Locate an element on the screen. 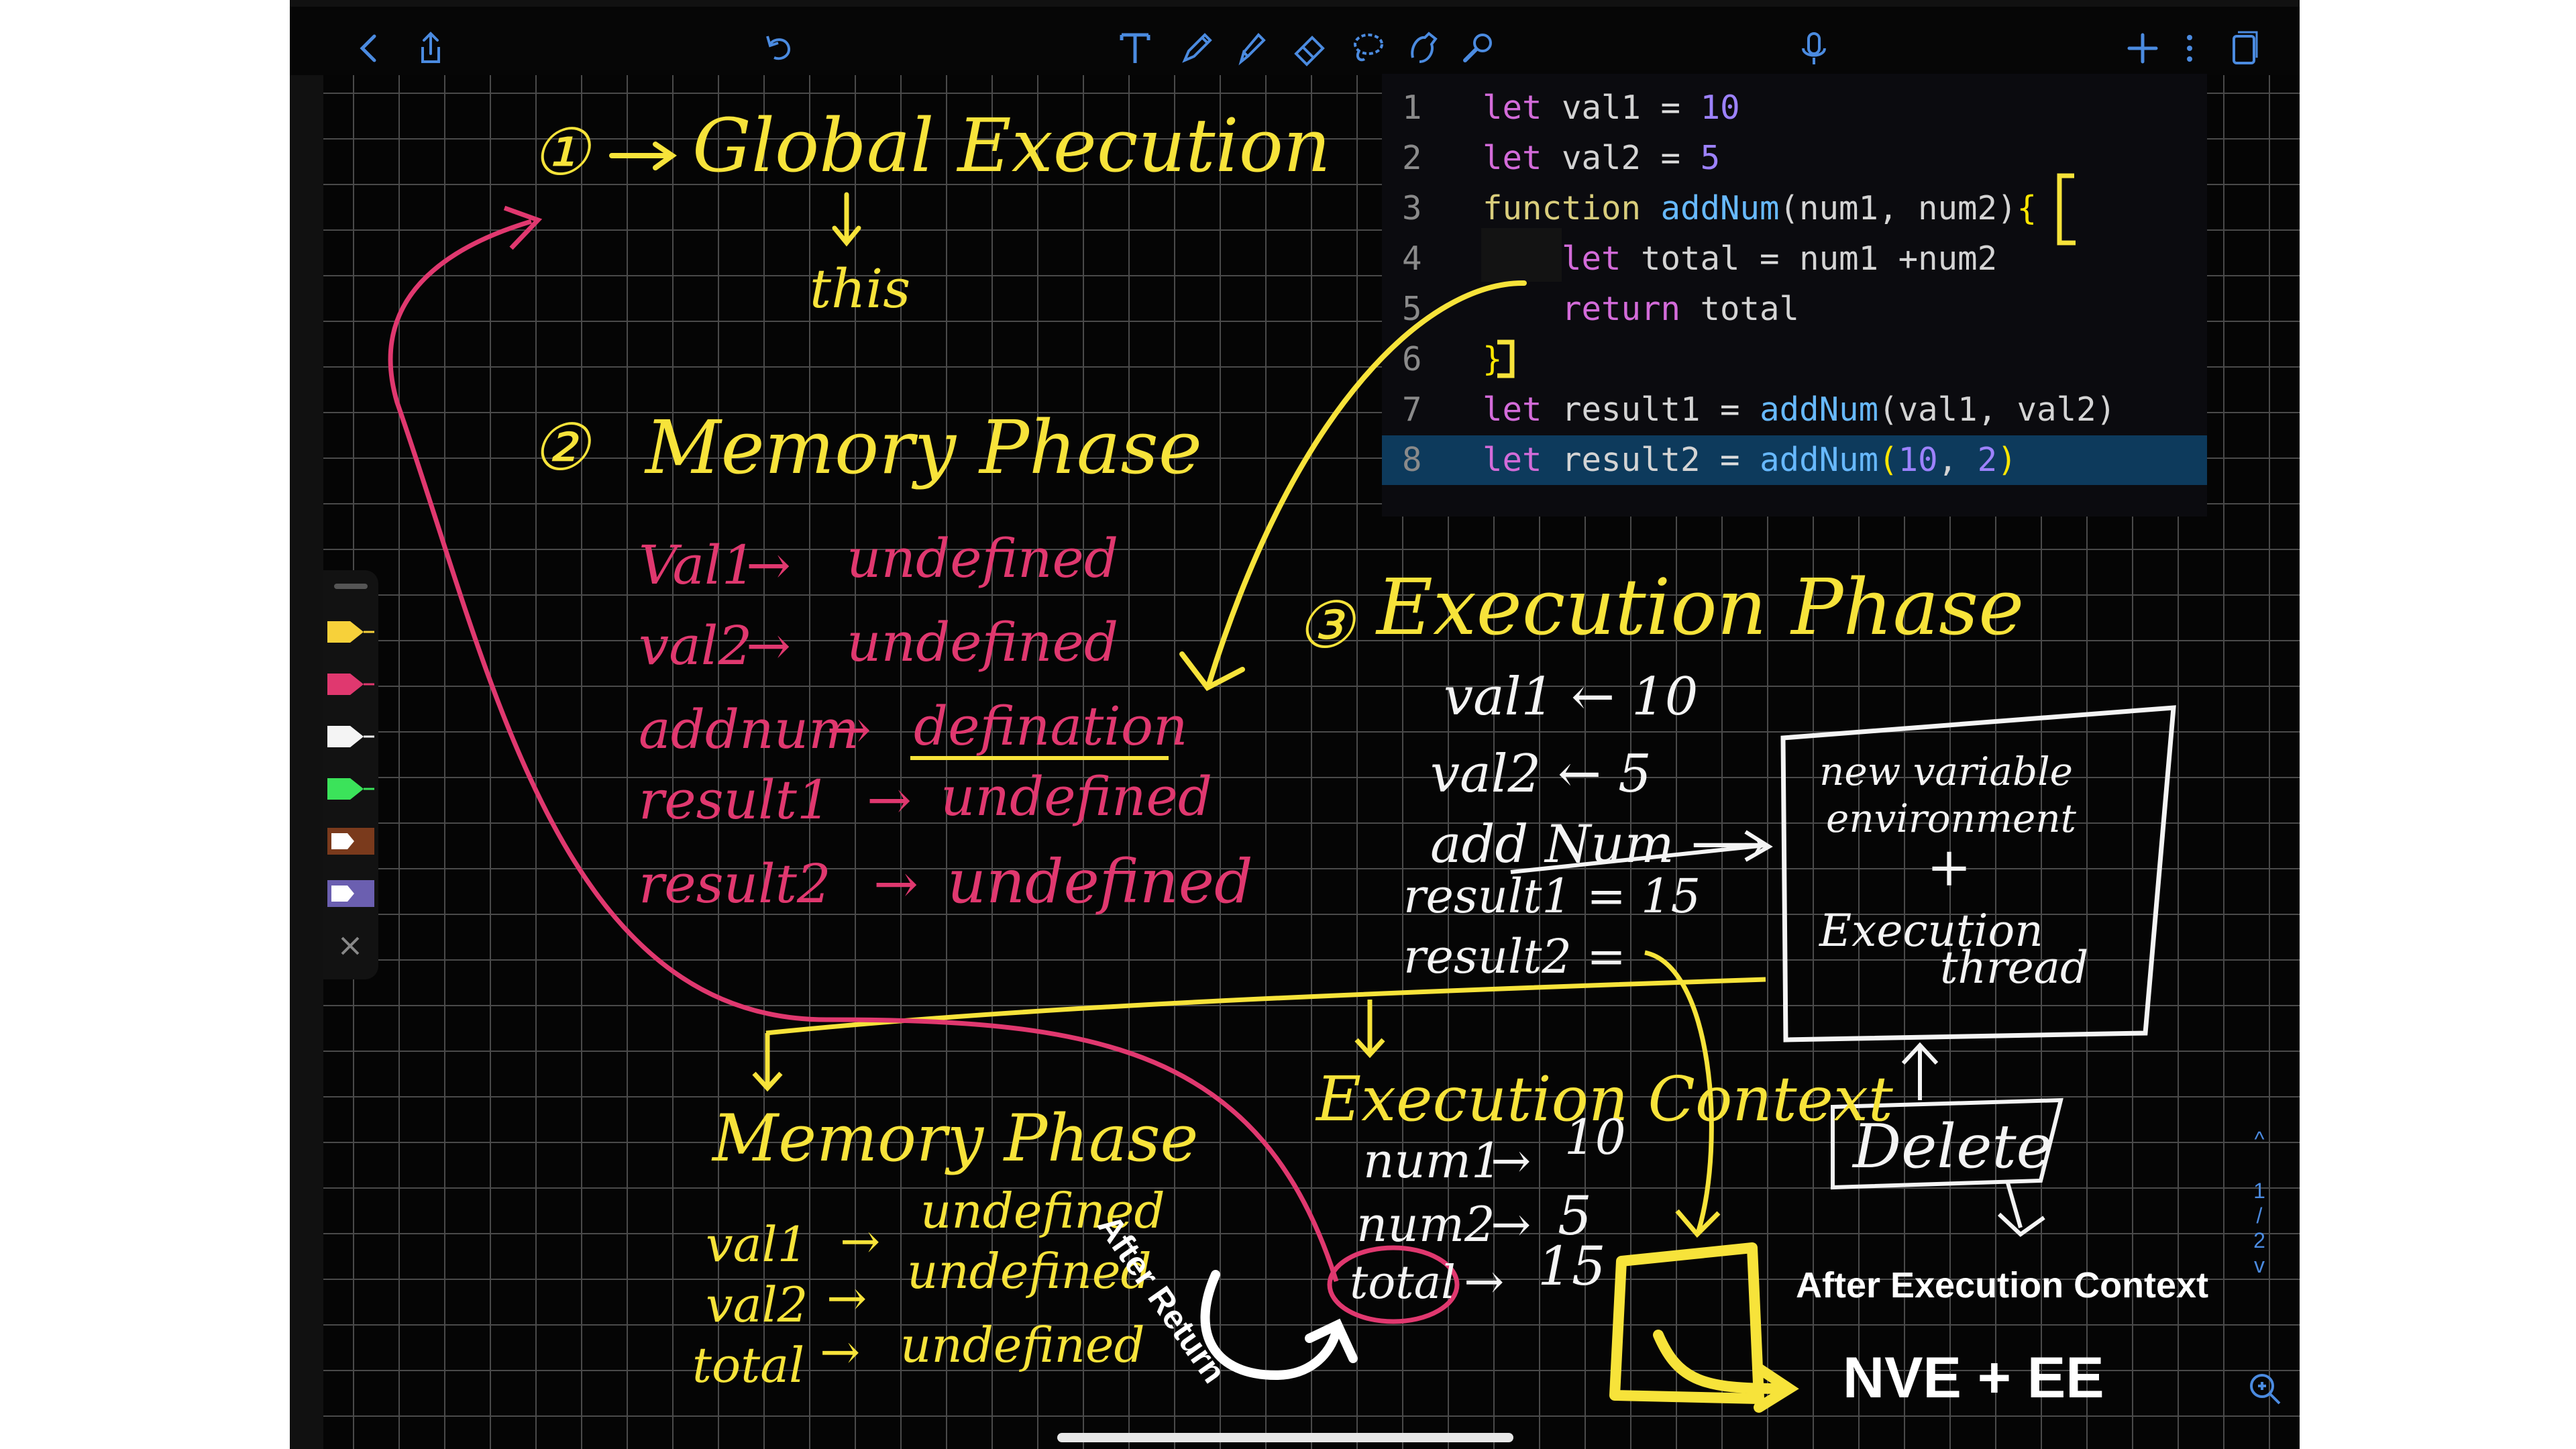 The height and width of the screenshot is (1449, 2576). home-indicator is located at coordinates (1285, 1437).